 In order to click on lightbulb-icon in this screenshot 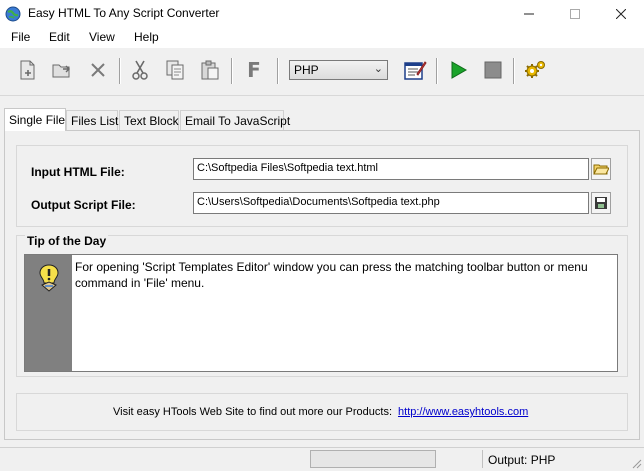, I will do `click(49, 278)`.